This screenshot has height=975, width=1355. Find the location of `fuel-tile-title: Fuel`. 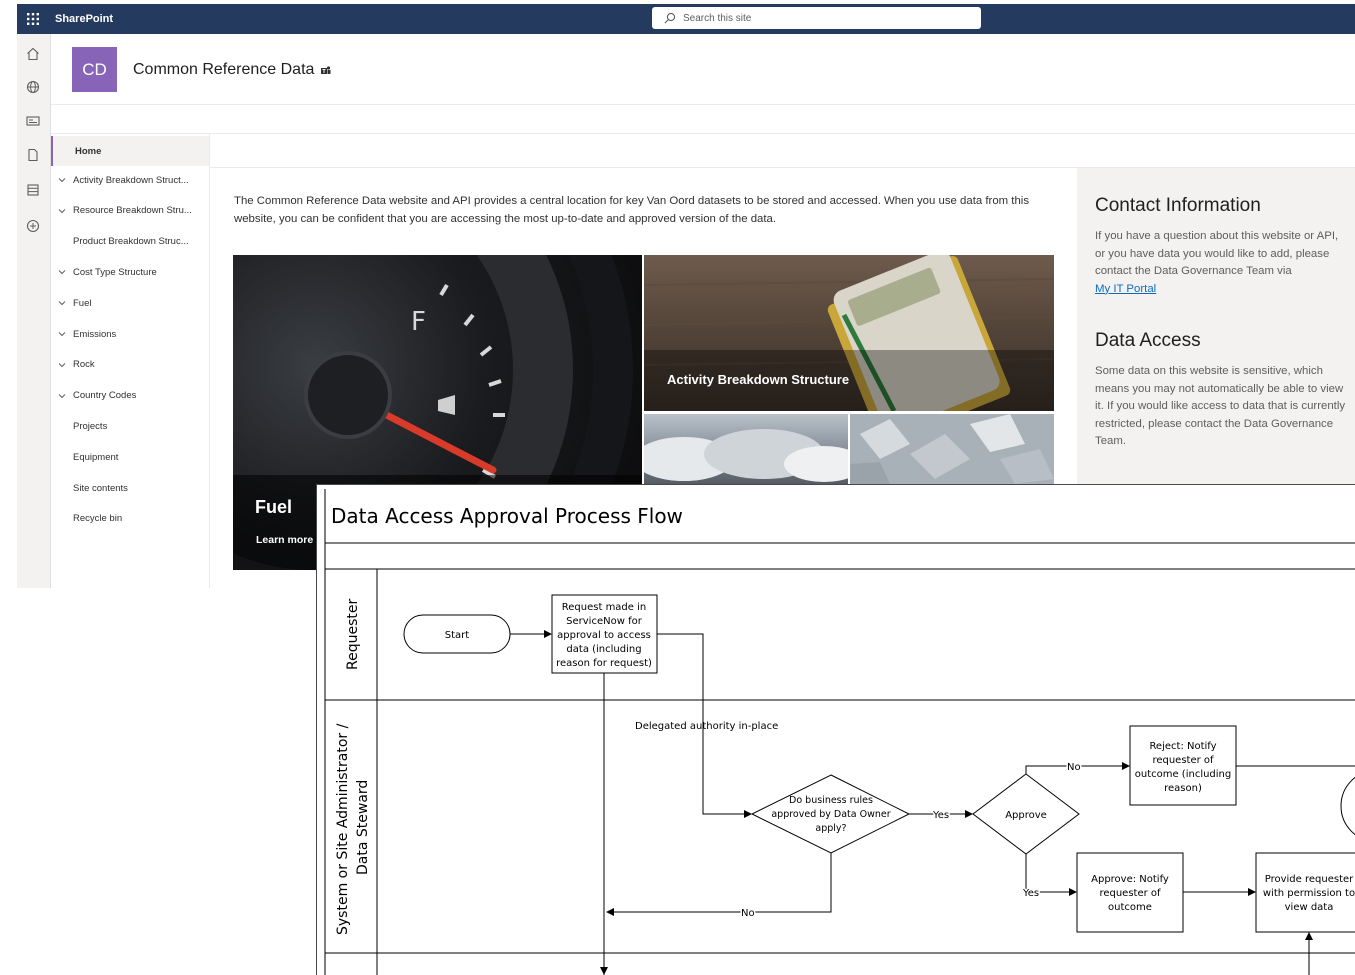

fuel-tile-title: Fuel is located at coordinates (274, 507).